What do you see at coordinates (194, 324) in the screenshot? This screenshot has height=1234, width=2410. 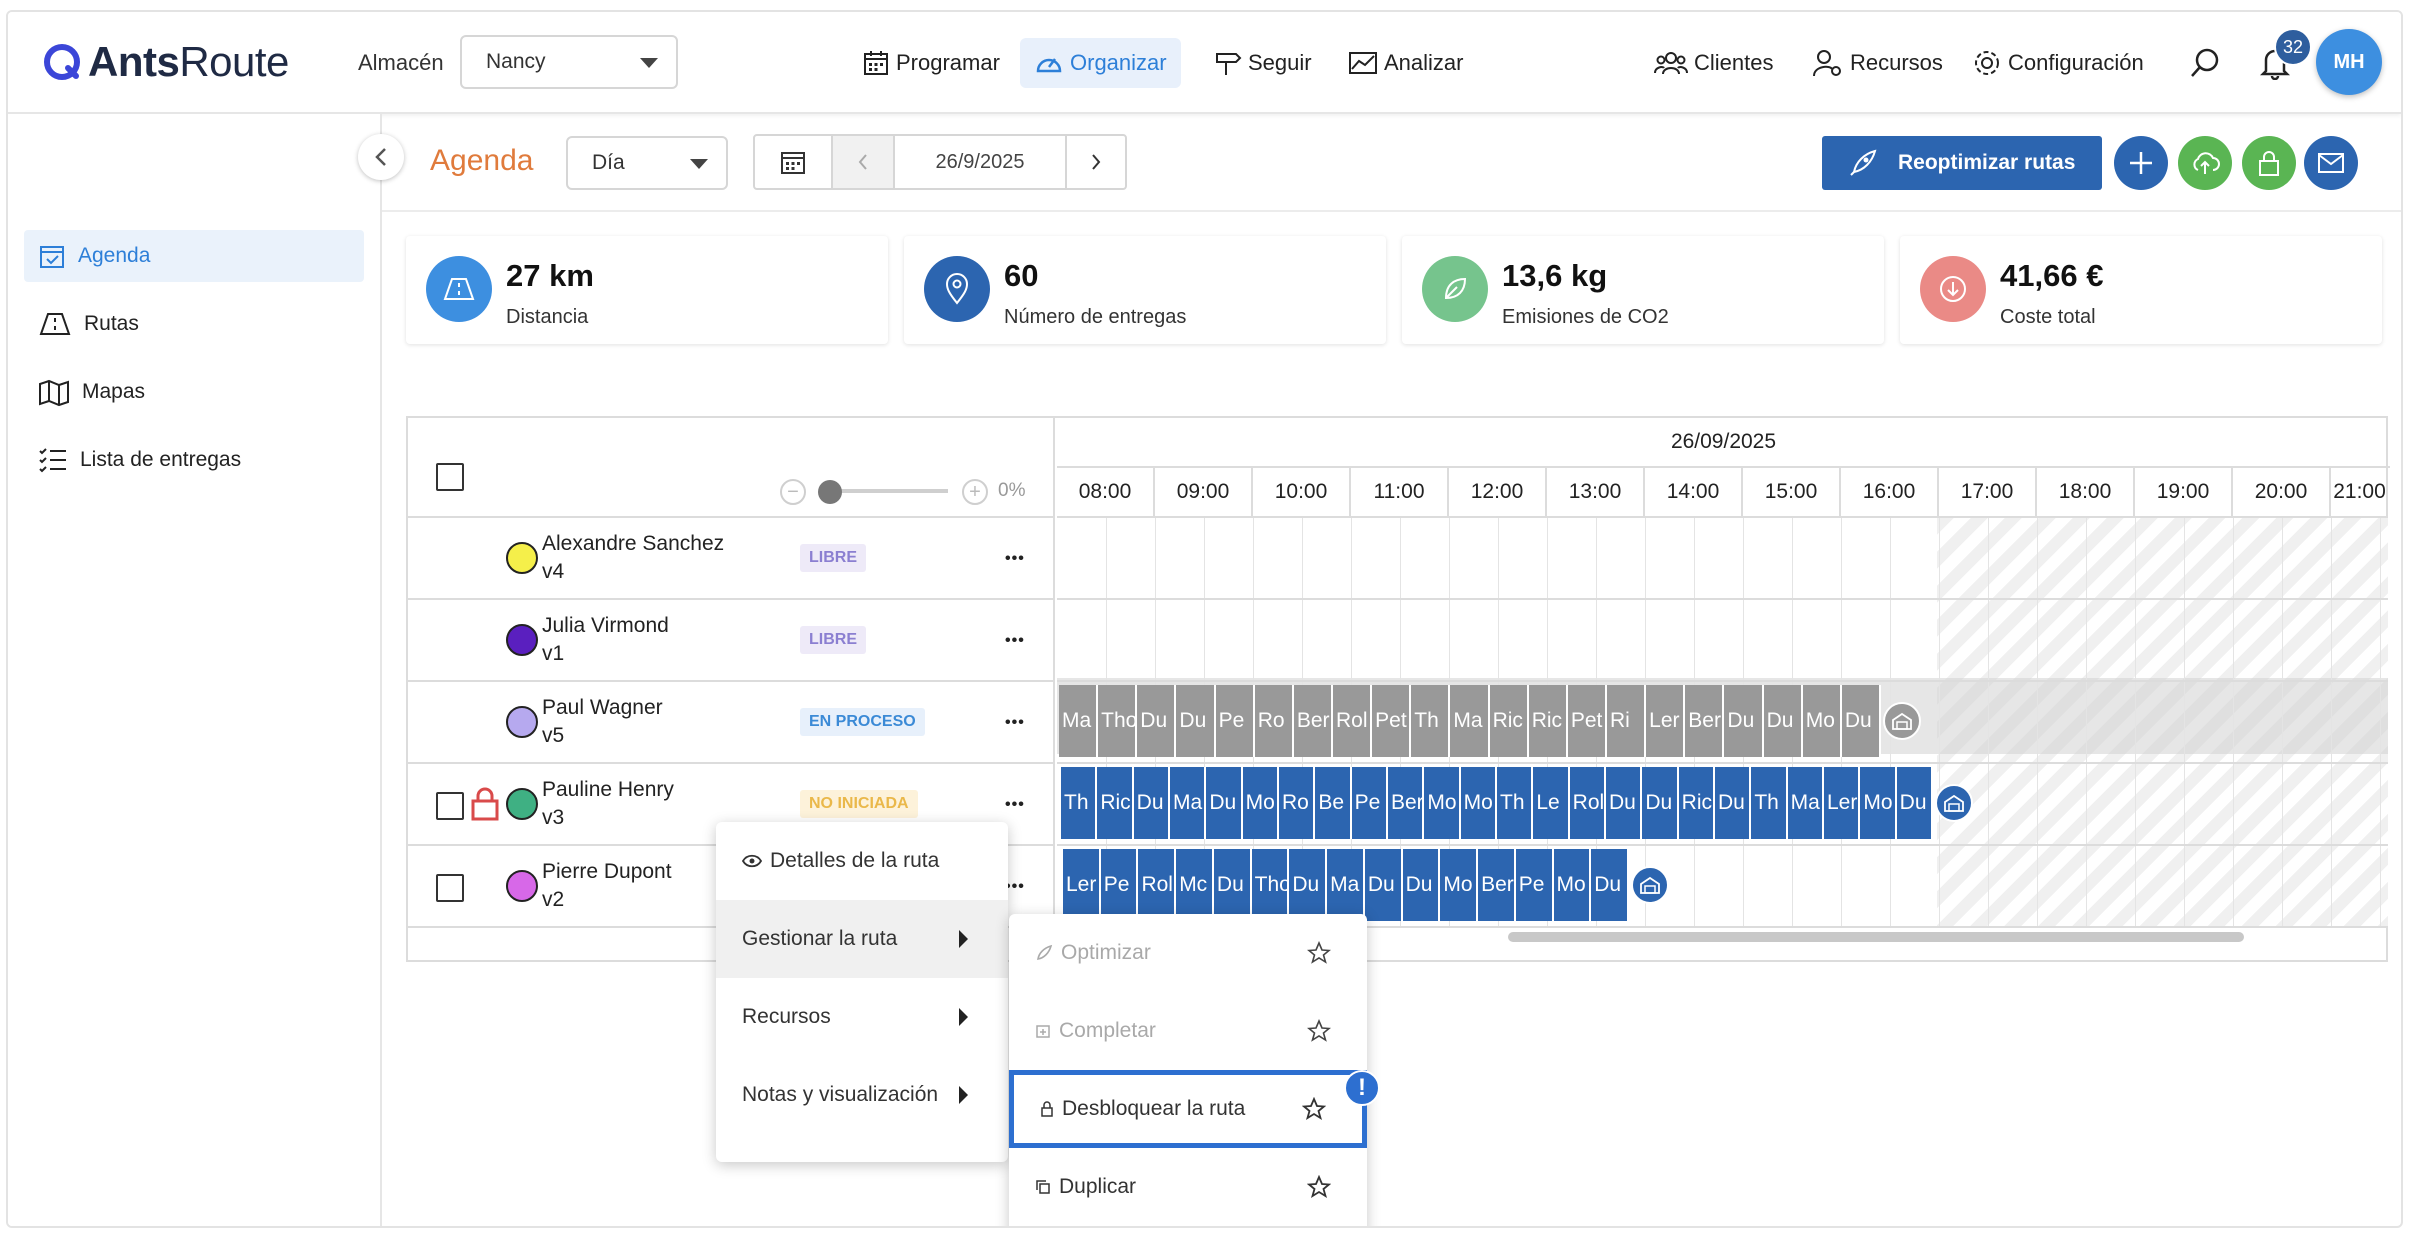 I see `sidebar-item-rutas: Rutas` at bounding box center [194, 324].